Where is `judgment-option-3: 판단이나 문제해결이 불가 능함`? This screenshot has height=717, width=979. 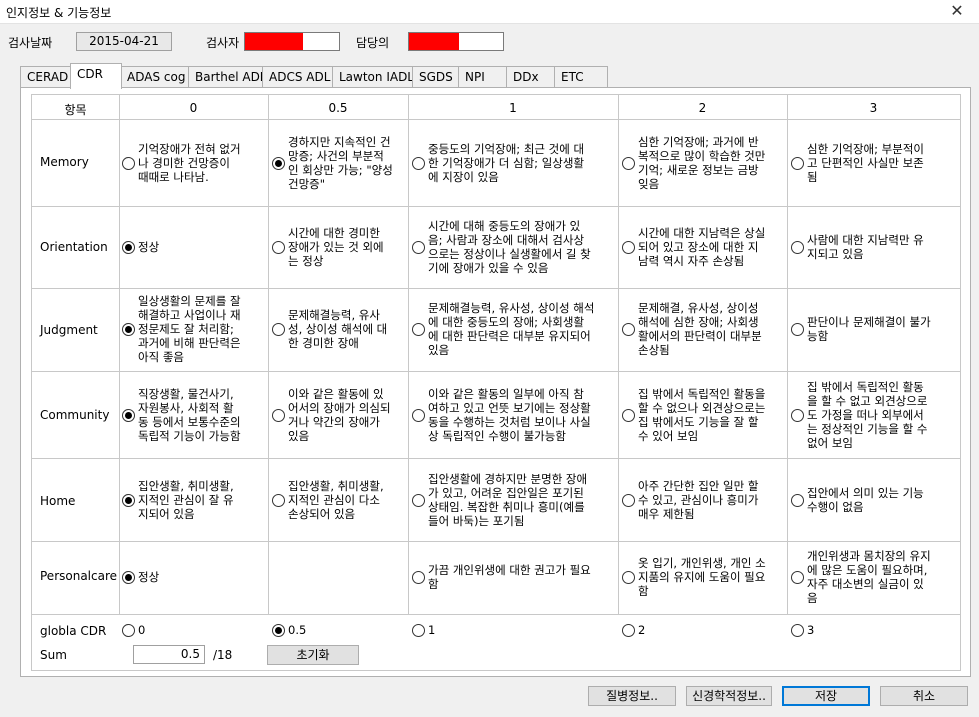 judgment-option-3: 판단이나 문제해결이 불가 능함 is located at coordinates (861, 329).